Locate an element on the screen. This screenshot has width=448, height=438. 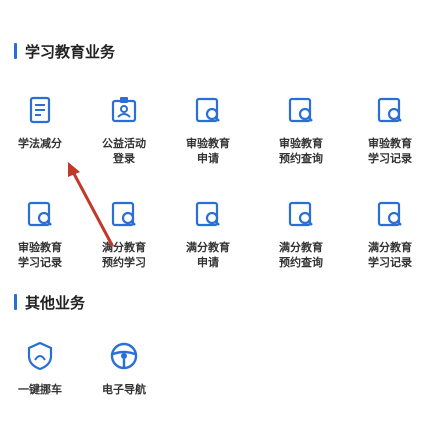
study-item-label: 满分教育 学习记录 is located at coordinates (390, 255).